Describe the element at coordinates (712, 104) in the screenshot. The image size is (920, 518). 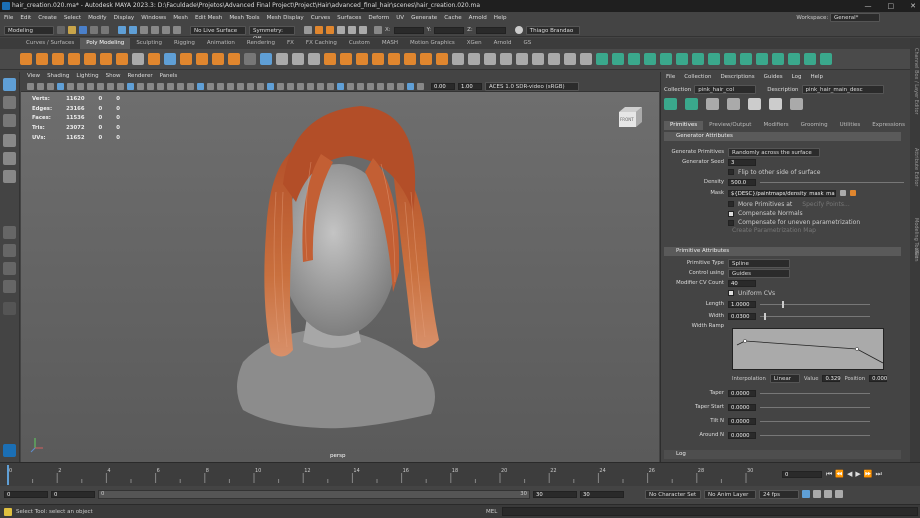
I see `add-modifier-icon` at that location.